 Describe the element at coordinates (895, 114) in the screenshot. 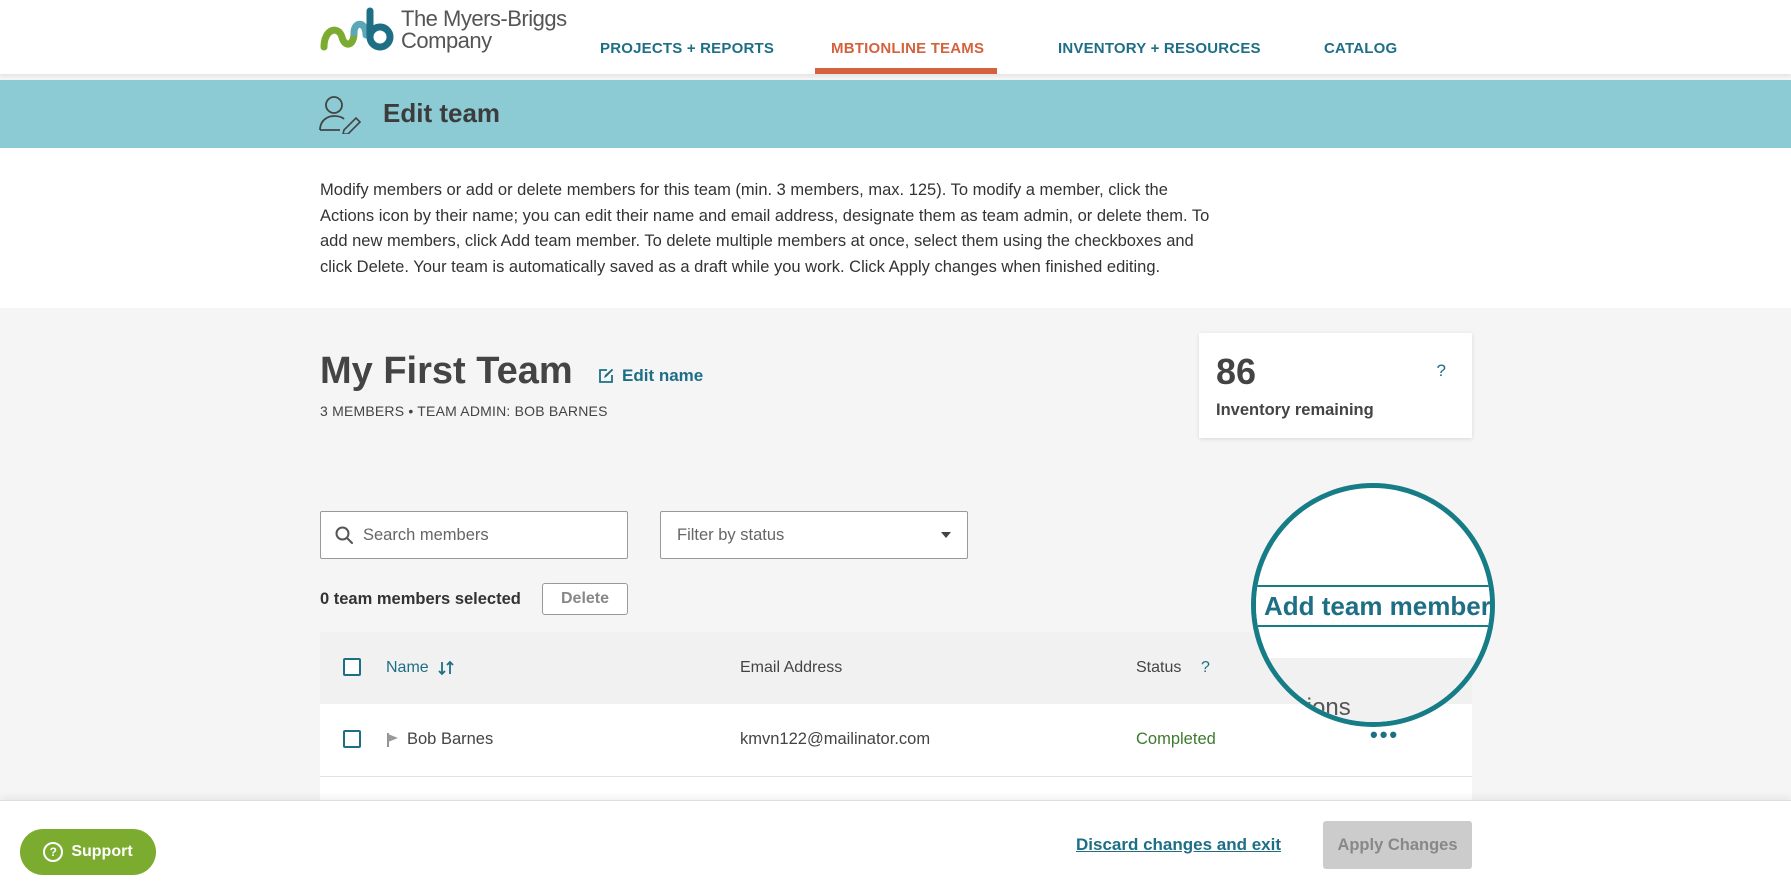

I see `page-banner: Edit team` at that location.